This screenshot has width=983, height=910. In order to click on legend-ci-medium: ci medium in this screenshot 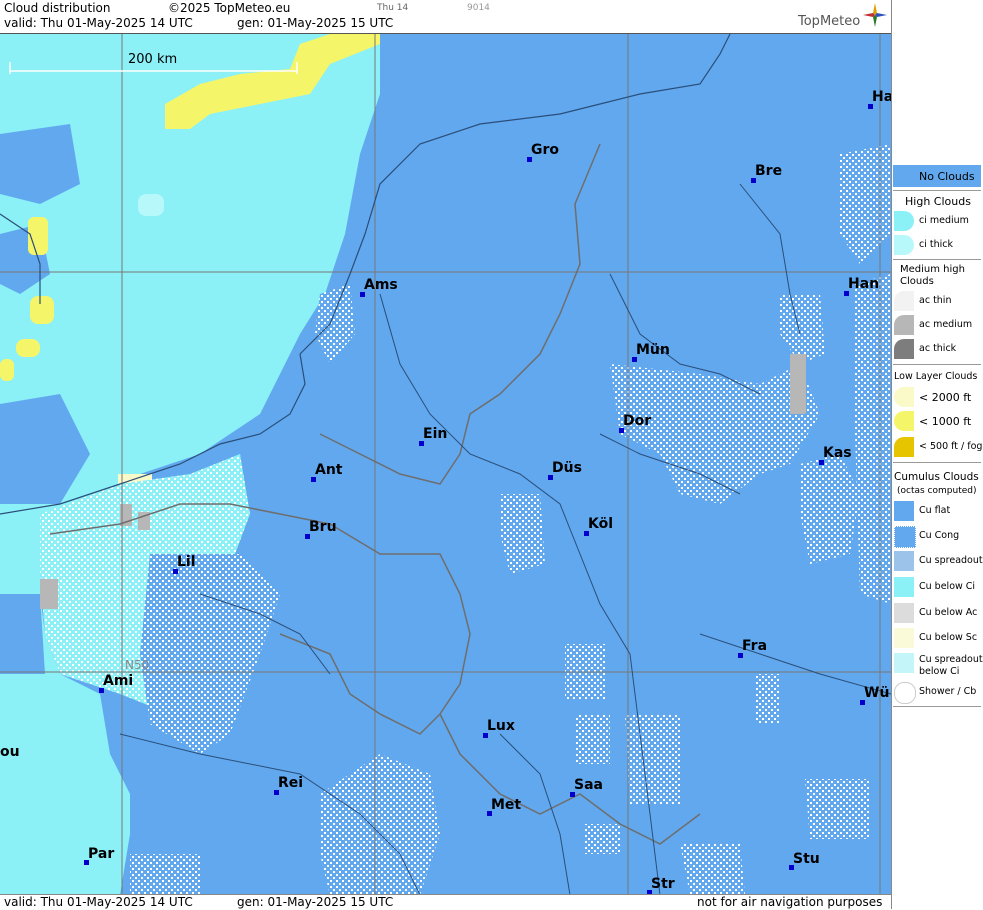, I will do `click(937, 221)`.